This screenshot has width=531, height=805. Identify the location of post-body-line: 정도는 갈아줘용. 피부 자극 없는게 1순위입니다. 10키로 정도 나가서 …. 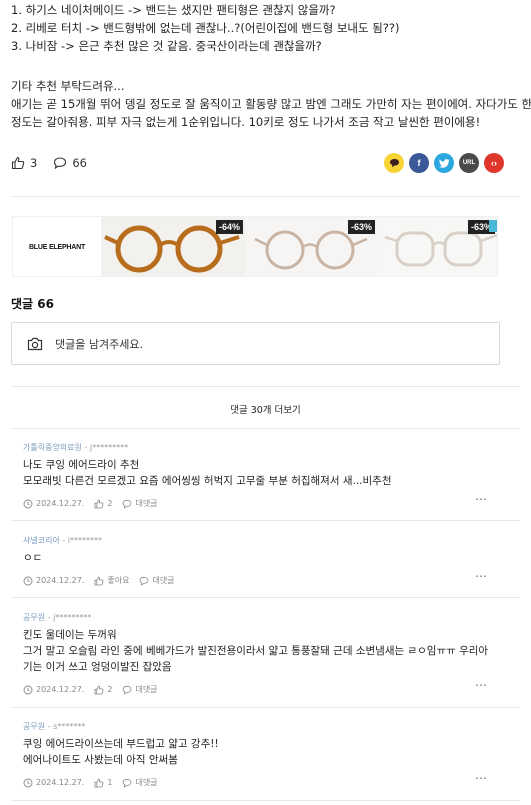
(246, 122).